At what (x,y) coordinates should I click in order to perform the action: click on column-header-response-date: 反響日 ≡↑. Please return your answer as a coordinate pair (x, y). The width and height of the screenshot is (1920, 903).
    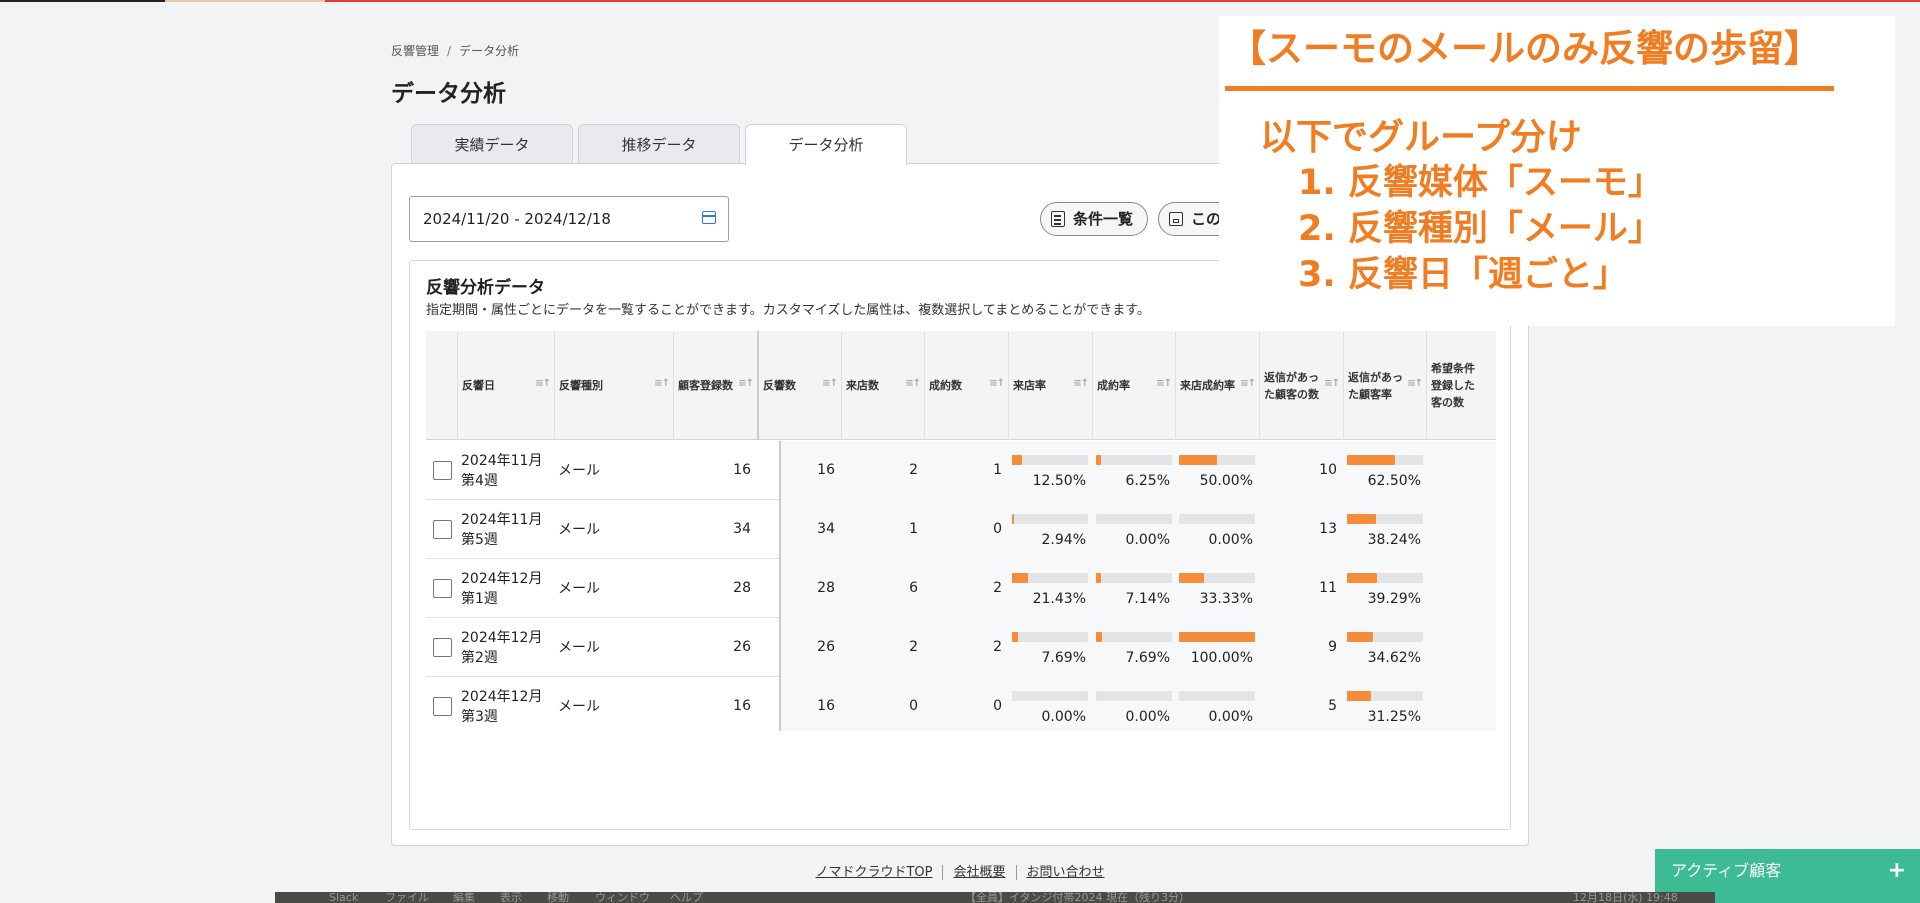
    Looking at the image, I should click on (505, 385).